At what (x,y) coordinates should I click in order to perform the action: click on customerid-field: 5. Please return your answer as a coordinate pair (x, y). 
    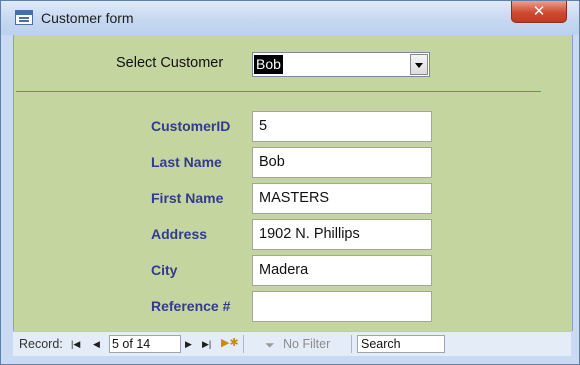
    Looking at the image, I should click on (342, 126).